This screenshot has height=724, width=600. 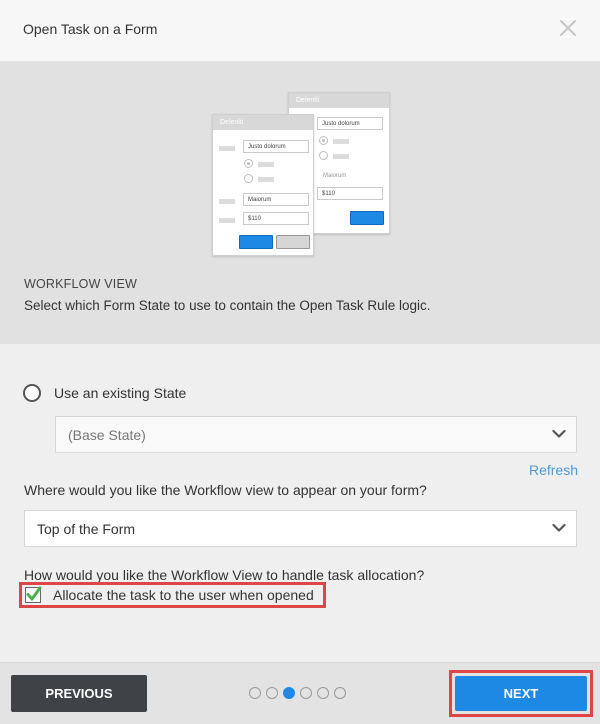 I want to click on previous-button: PREVIOUS, so click(x=79, y=693).